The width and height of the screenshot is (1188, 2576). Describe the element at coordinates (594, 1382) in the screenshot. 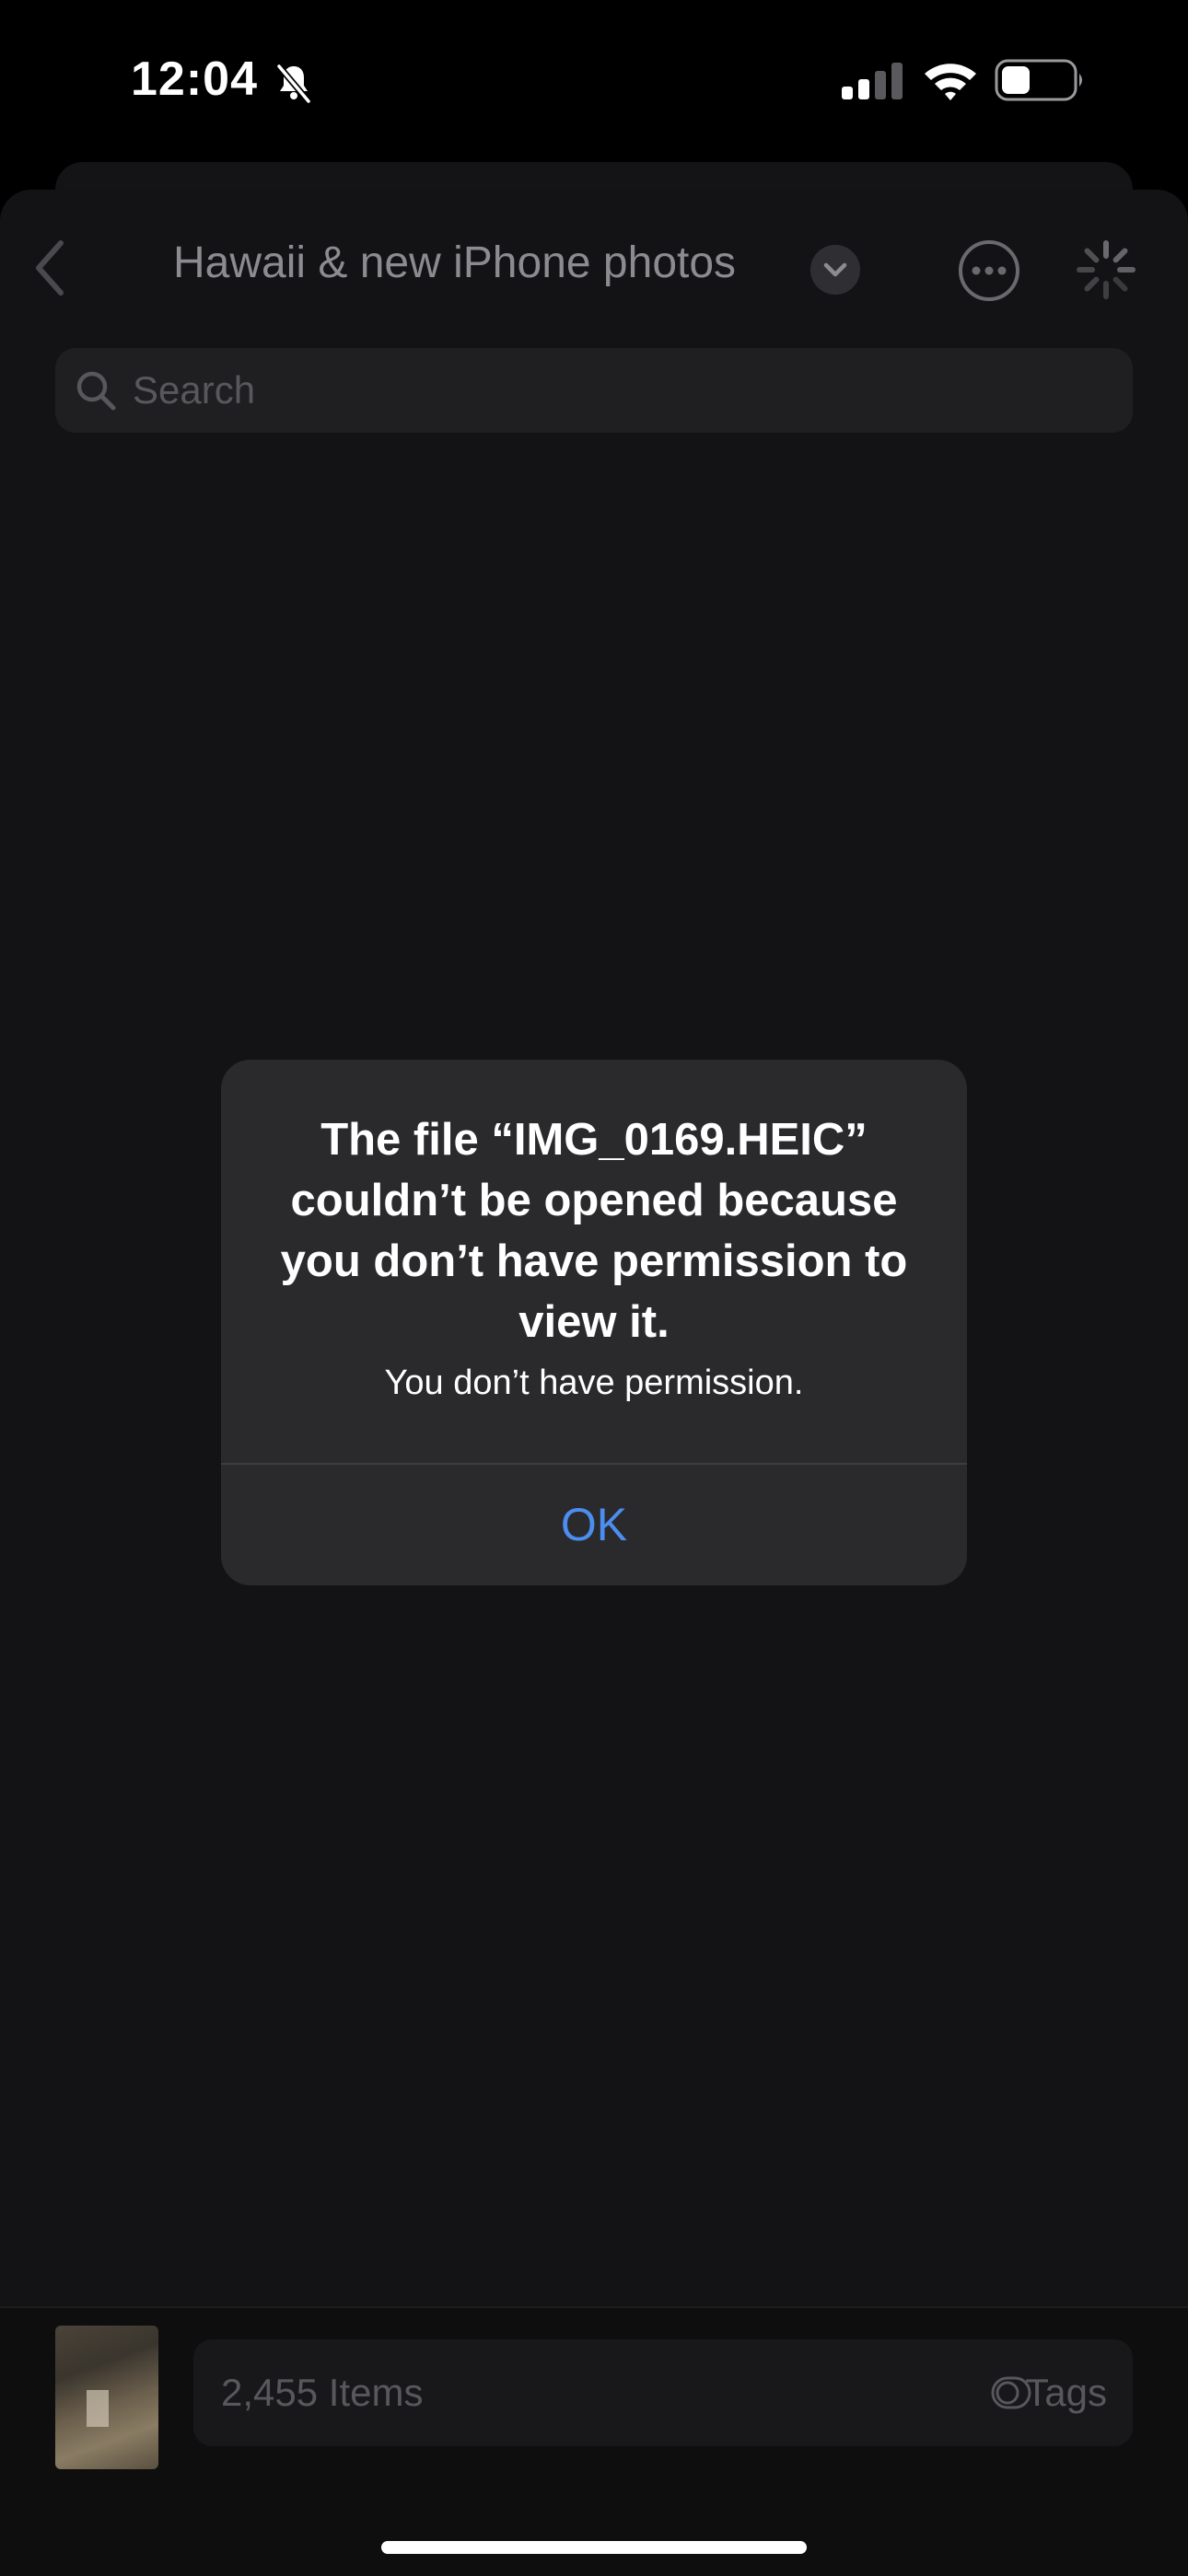

I see `alert-message: You don’t have permission.` at that location.